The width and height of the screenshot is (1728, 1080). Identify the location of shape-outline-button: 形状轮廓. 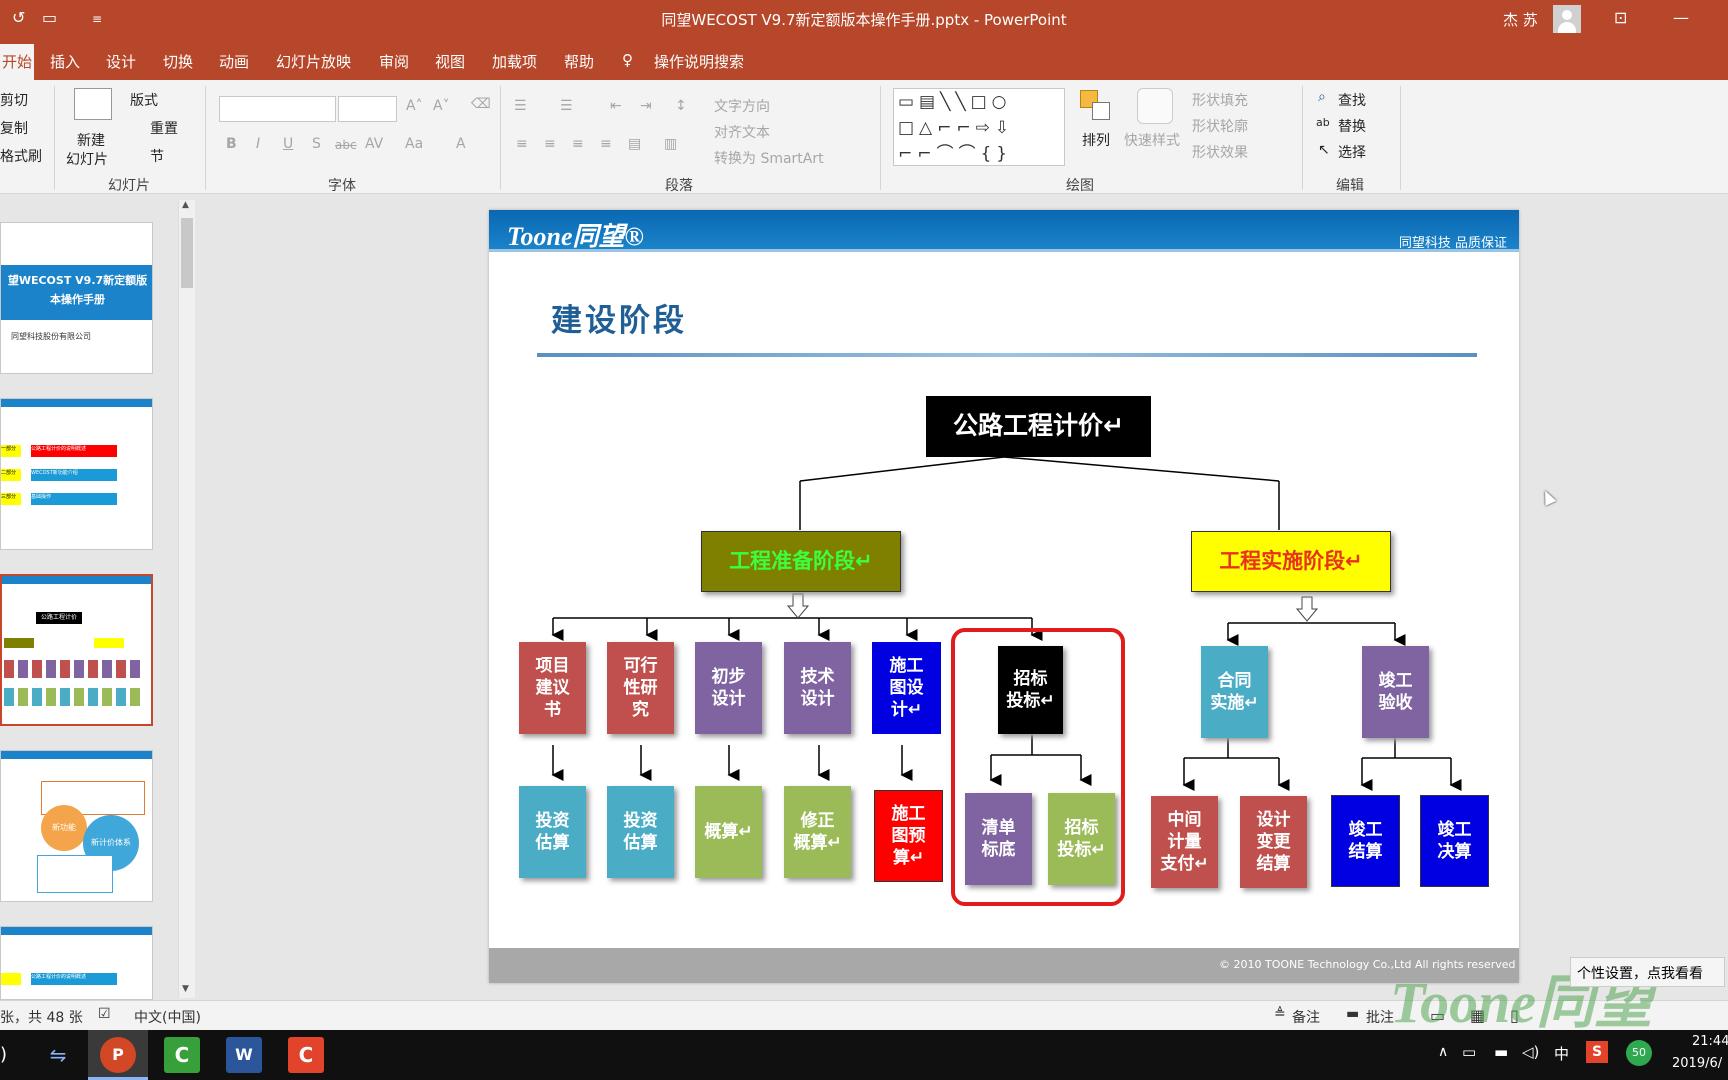
(1220, 126).